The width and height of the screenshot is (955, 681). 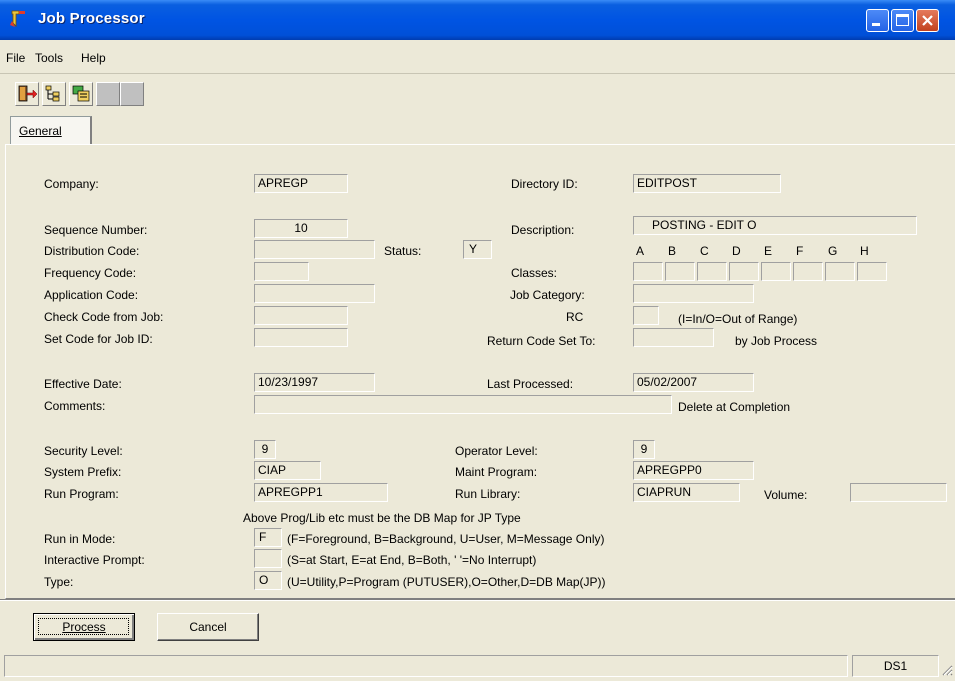 What do you see at coordinates (301, 315) in the screenshot?
I see `check-code-field` at bounding box center [301, 315].